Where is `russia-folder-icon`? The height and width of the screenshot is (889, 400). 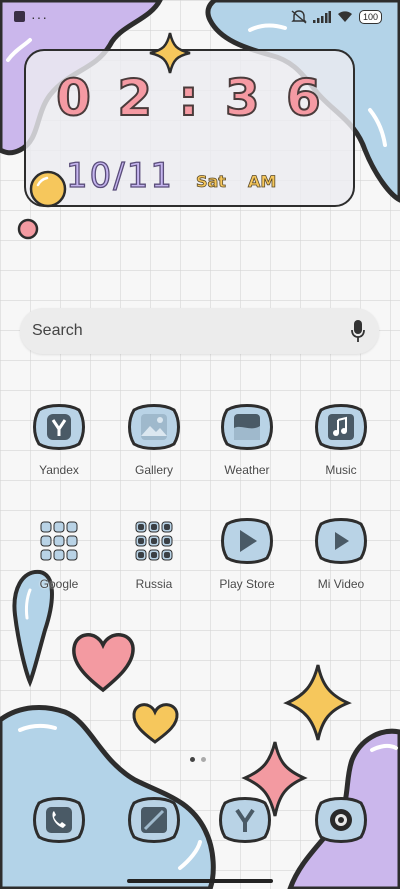
russia-folder-icon is located at coordinates (154, 541).